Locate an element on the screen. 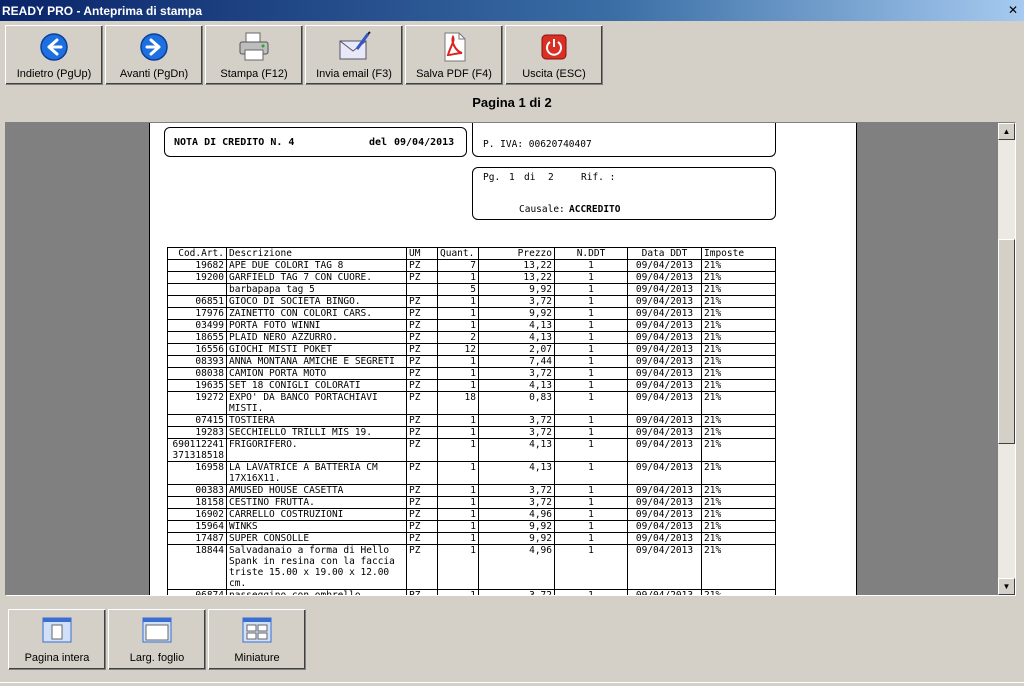 Image resolution: width=1024 pixels, height=686 pixels. cell-description: CAMION PORTA MOTO is located at coordinates (316, 373).